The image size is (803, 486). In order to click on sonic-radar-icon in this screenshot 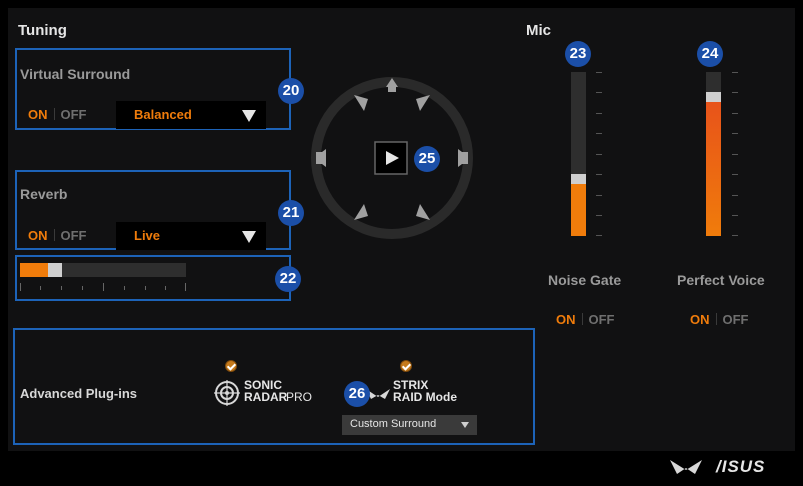, I will do `click(227, 393)`.